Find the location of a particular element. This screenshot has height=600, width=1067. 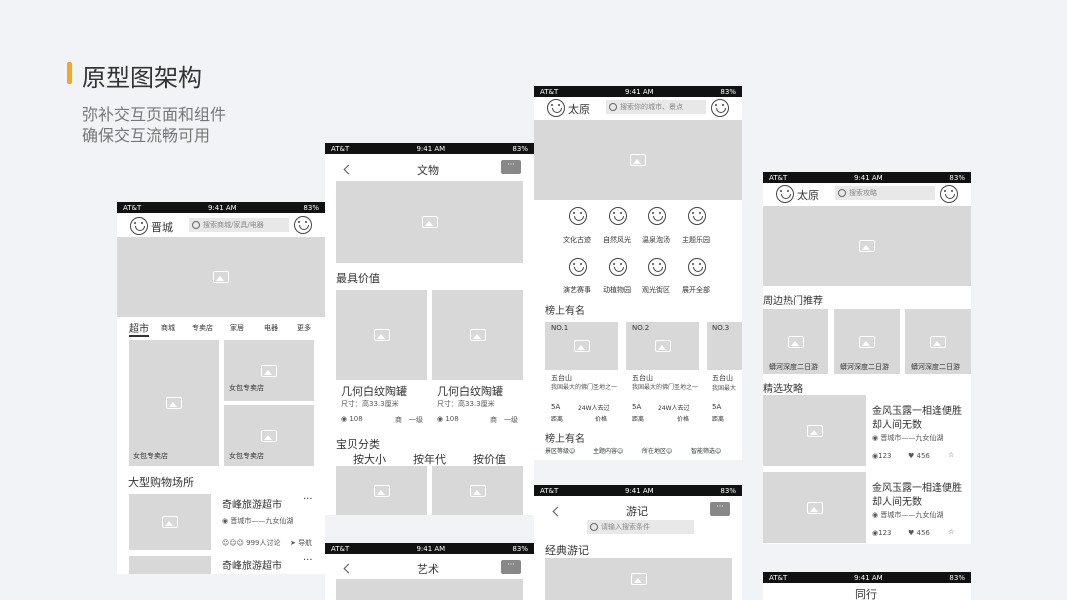

filter-theme: 主题内容☺ is located at coordinates (608, 450).